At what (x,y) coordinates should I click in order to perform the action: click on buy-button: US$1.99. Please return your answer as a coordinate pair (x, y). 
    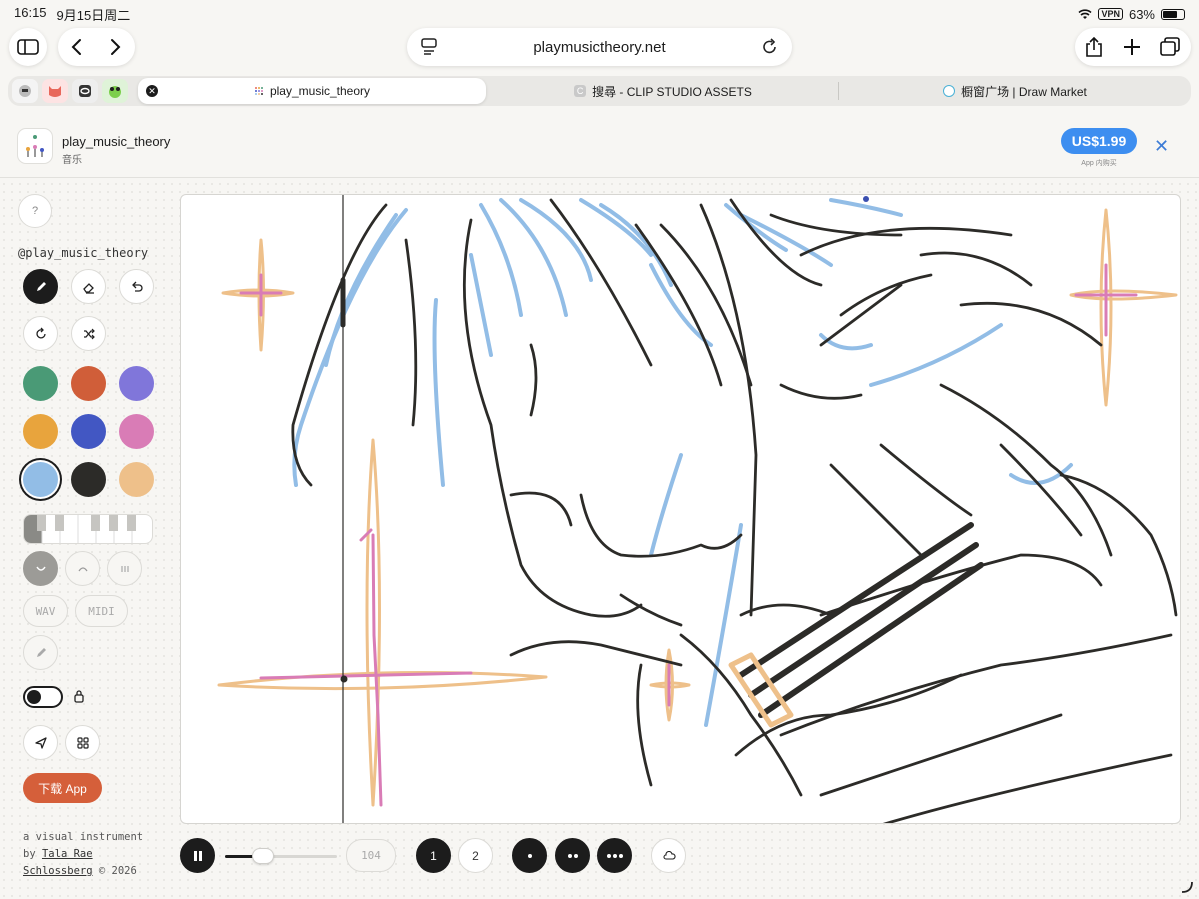
    Looking at the image, I should click on (1099, 141).